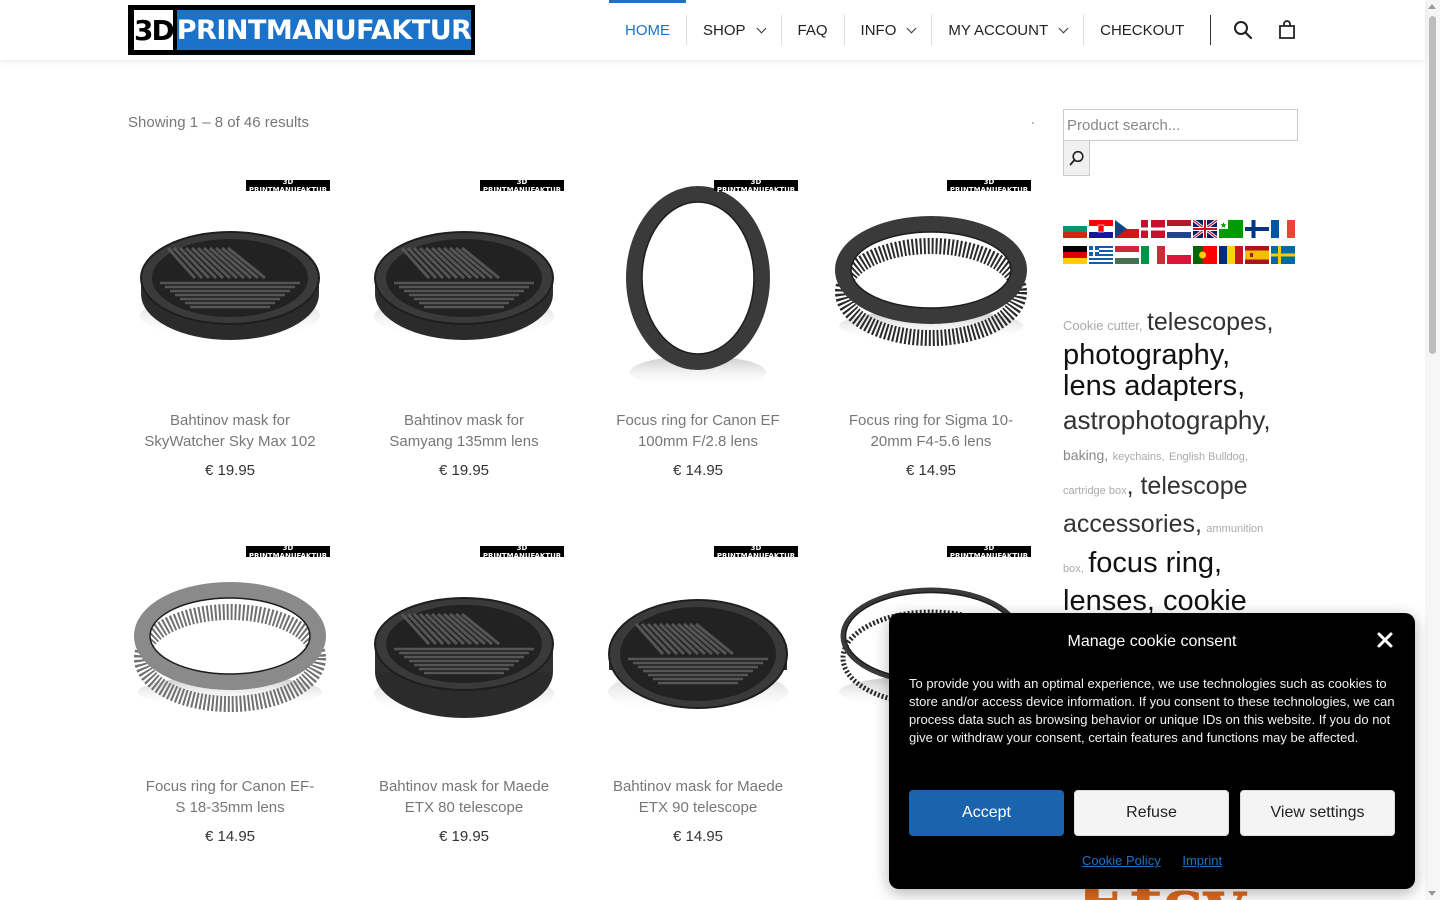  What do you see at coordinates (1205, 255) in the screenshot?
I see `flag-pt-icon` at bounding box center [1205, 255].